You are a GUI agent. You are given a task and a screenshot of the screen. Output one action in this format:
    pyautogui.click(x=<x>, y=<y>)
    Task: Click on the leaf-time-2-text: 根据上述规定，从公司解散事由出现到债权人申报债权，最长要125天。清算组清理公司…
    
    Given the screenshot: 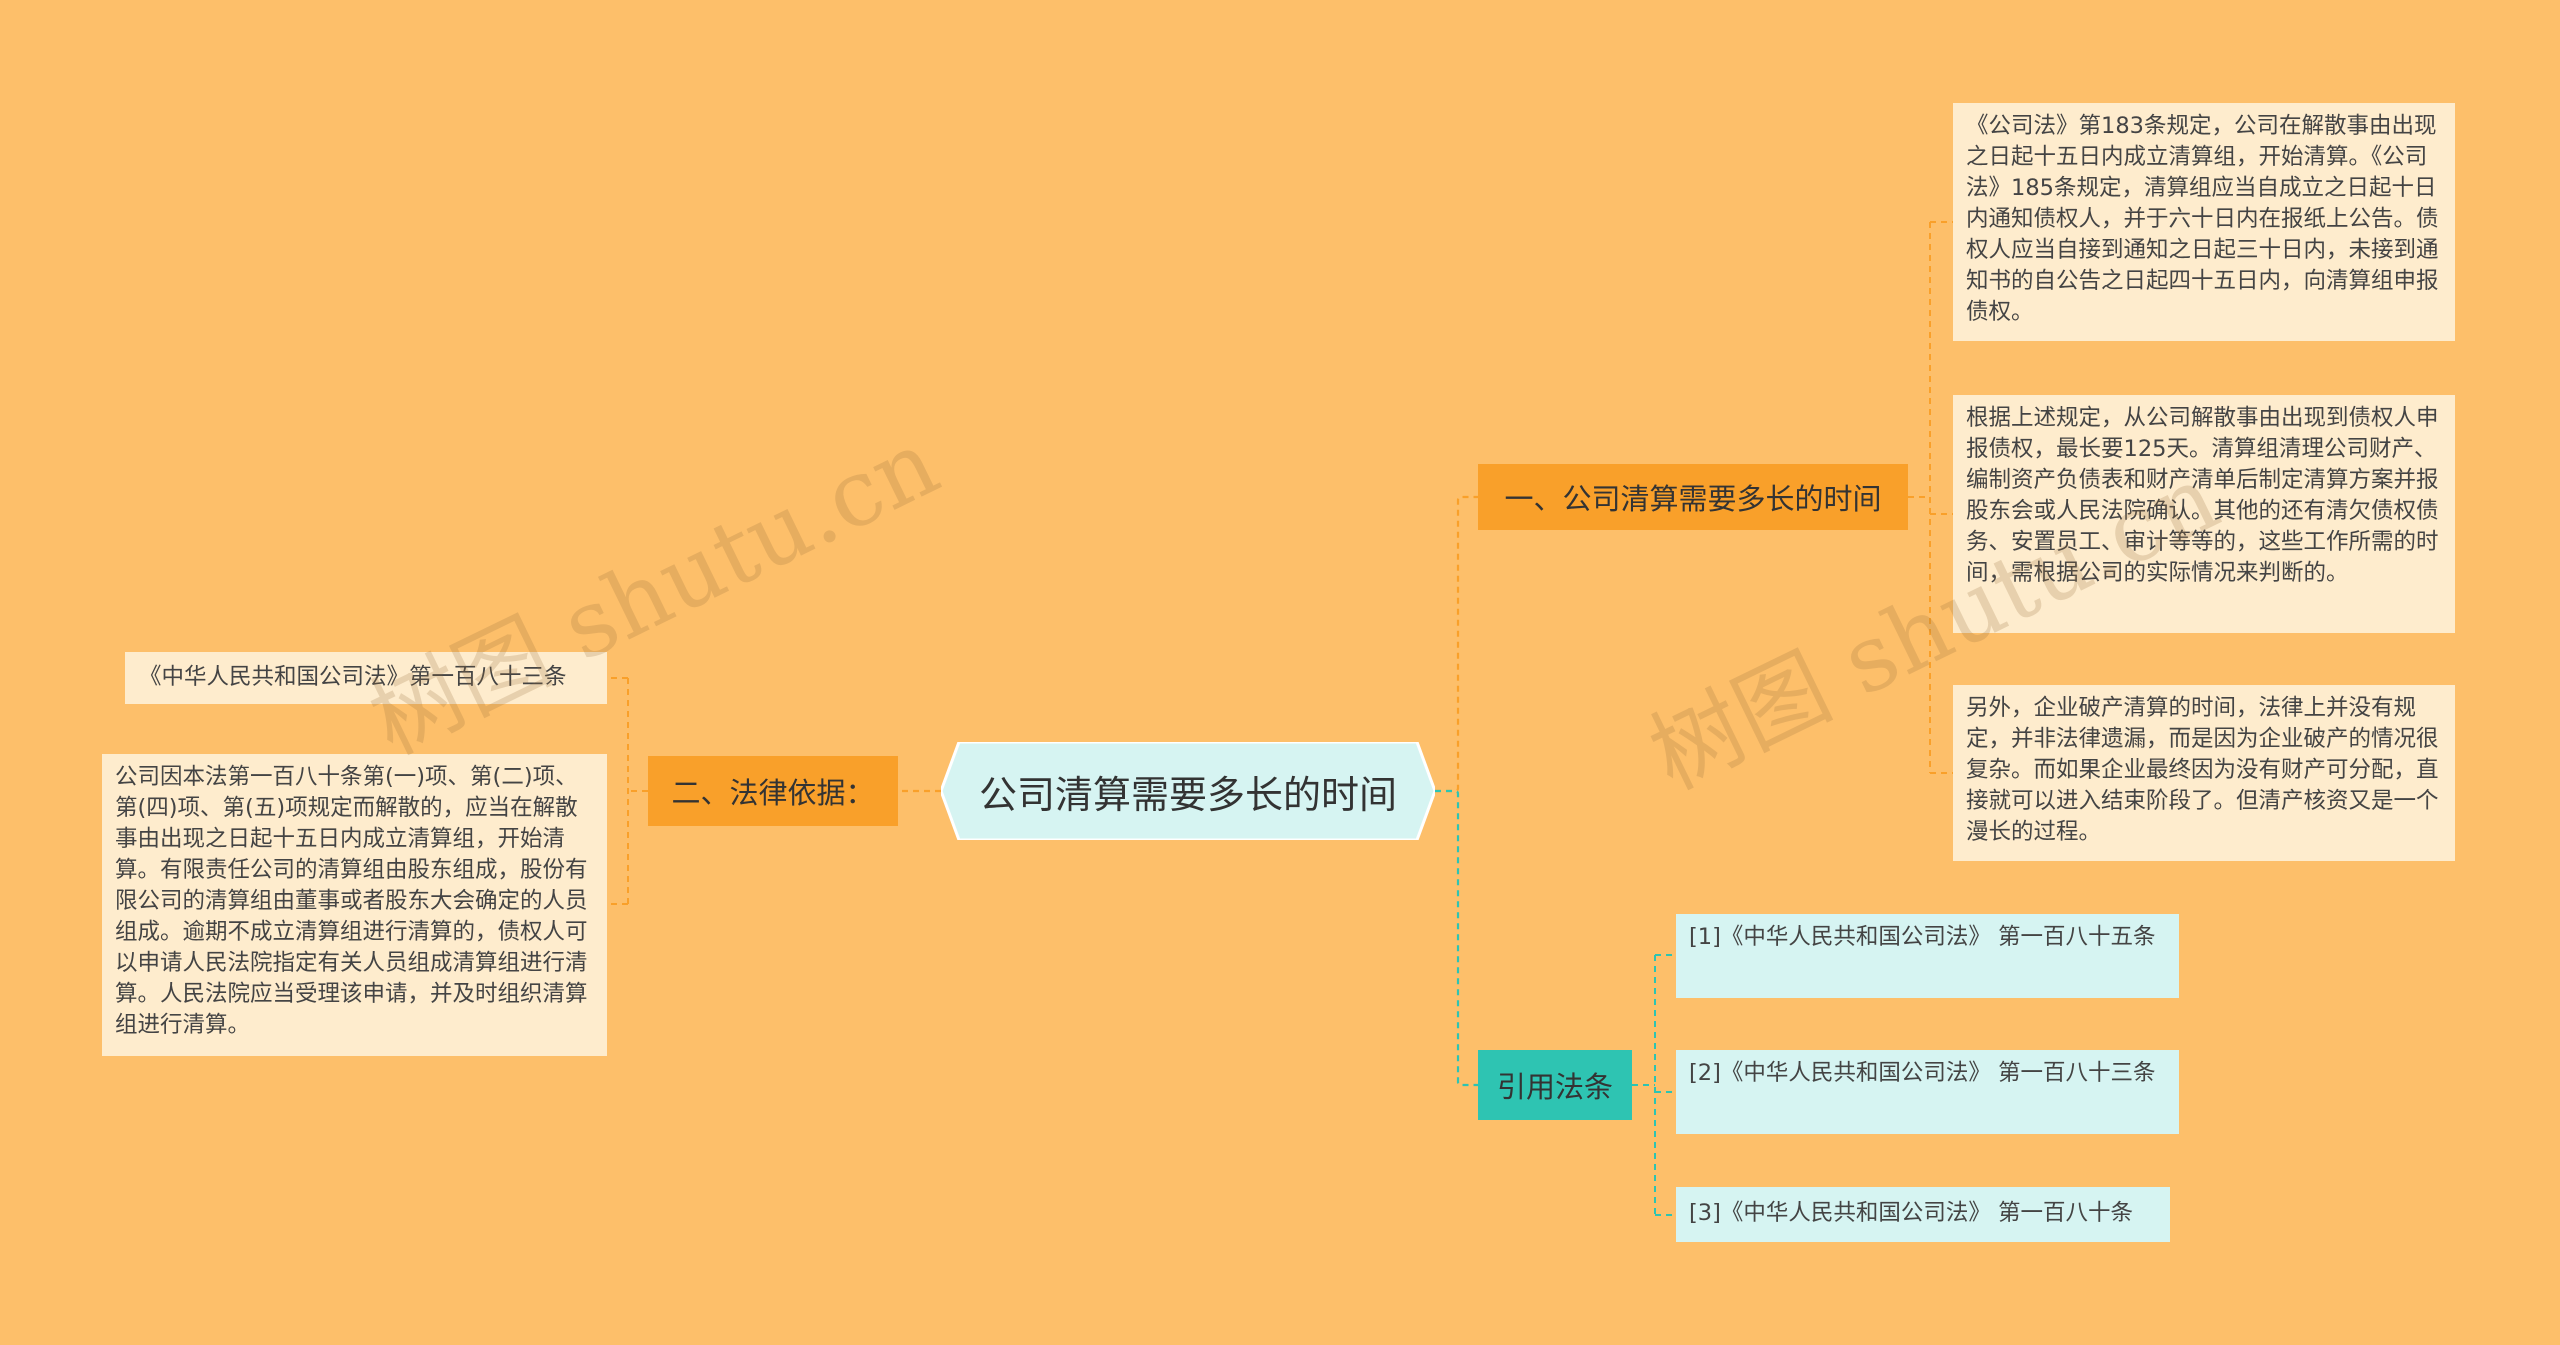 What is the action you would take?
    pyautogui.click(x=2202, y=495)
    